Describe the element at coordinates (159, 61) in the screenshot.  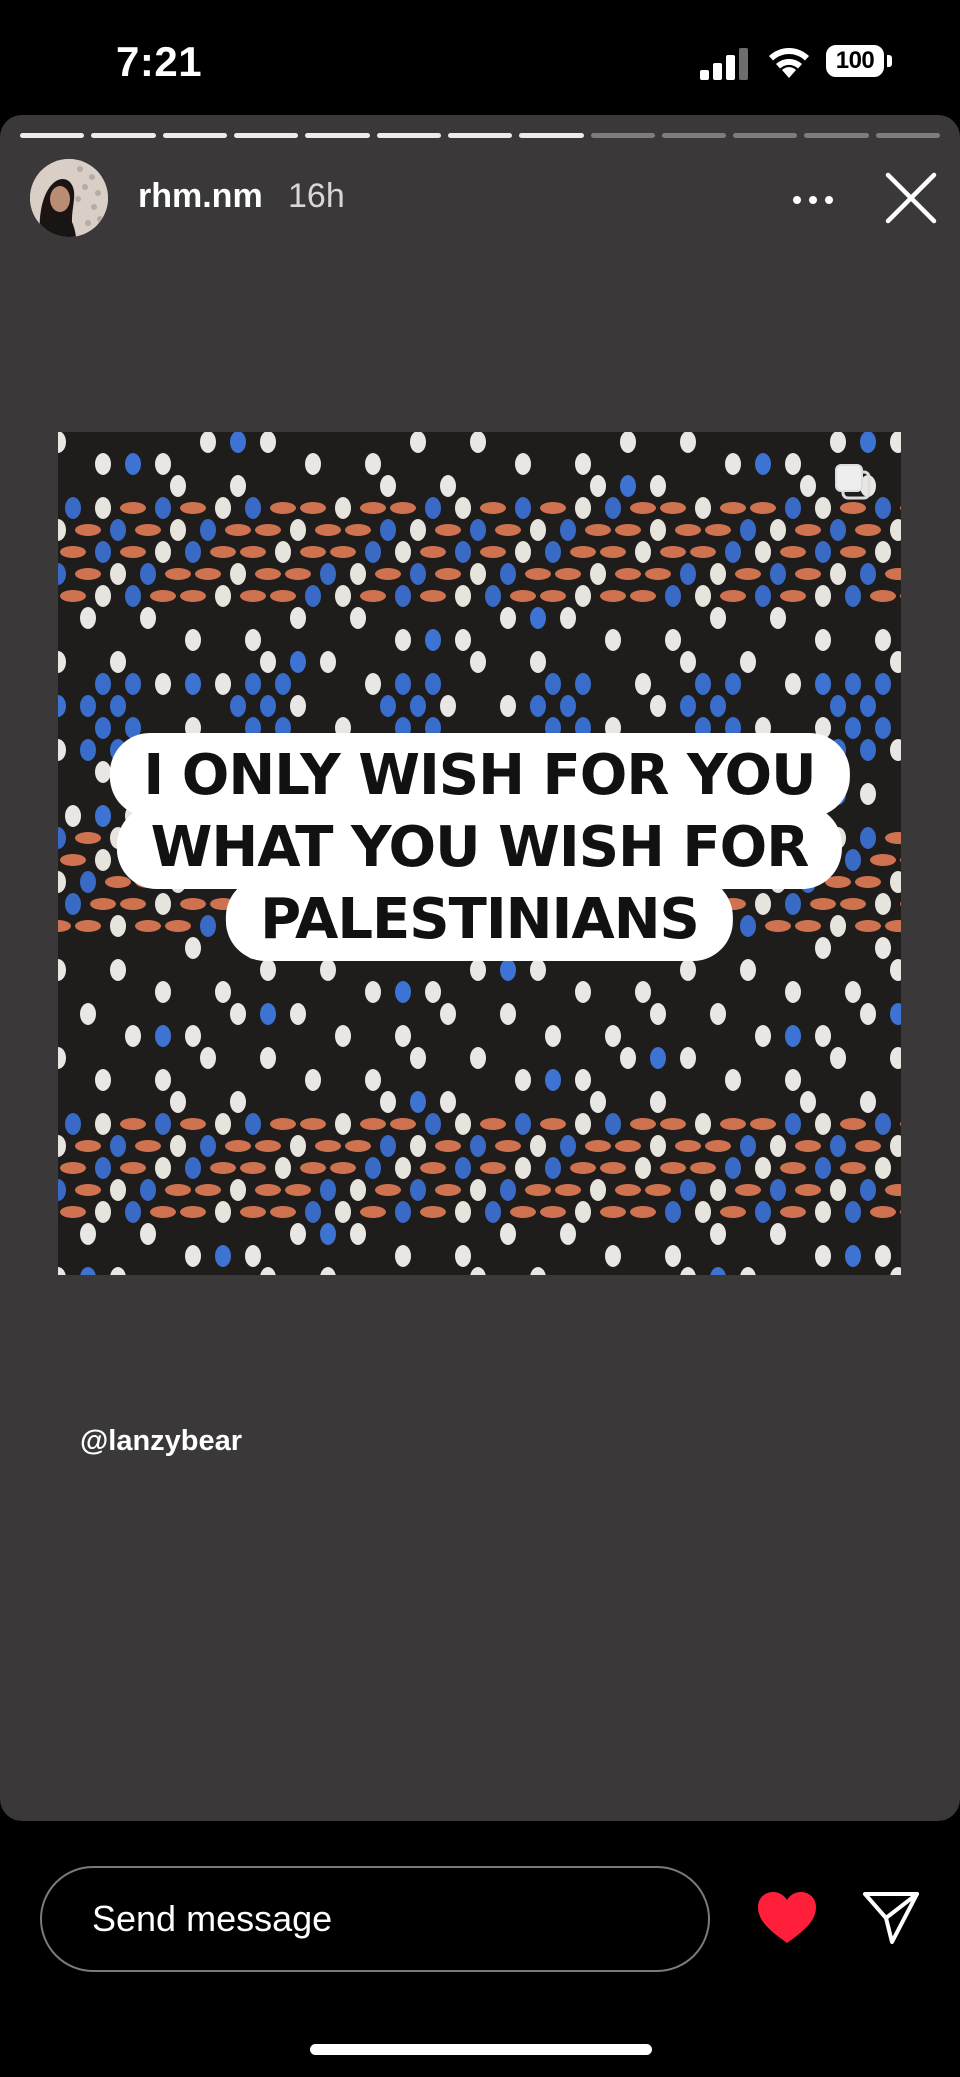
I see `status-time: 7:21` at that location.